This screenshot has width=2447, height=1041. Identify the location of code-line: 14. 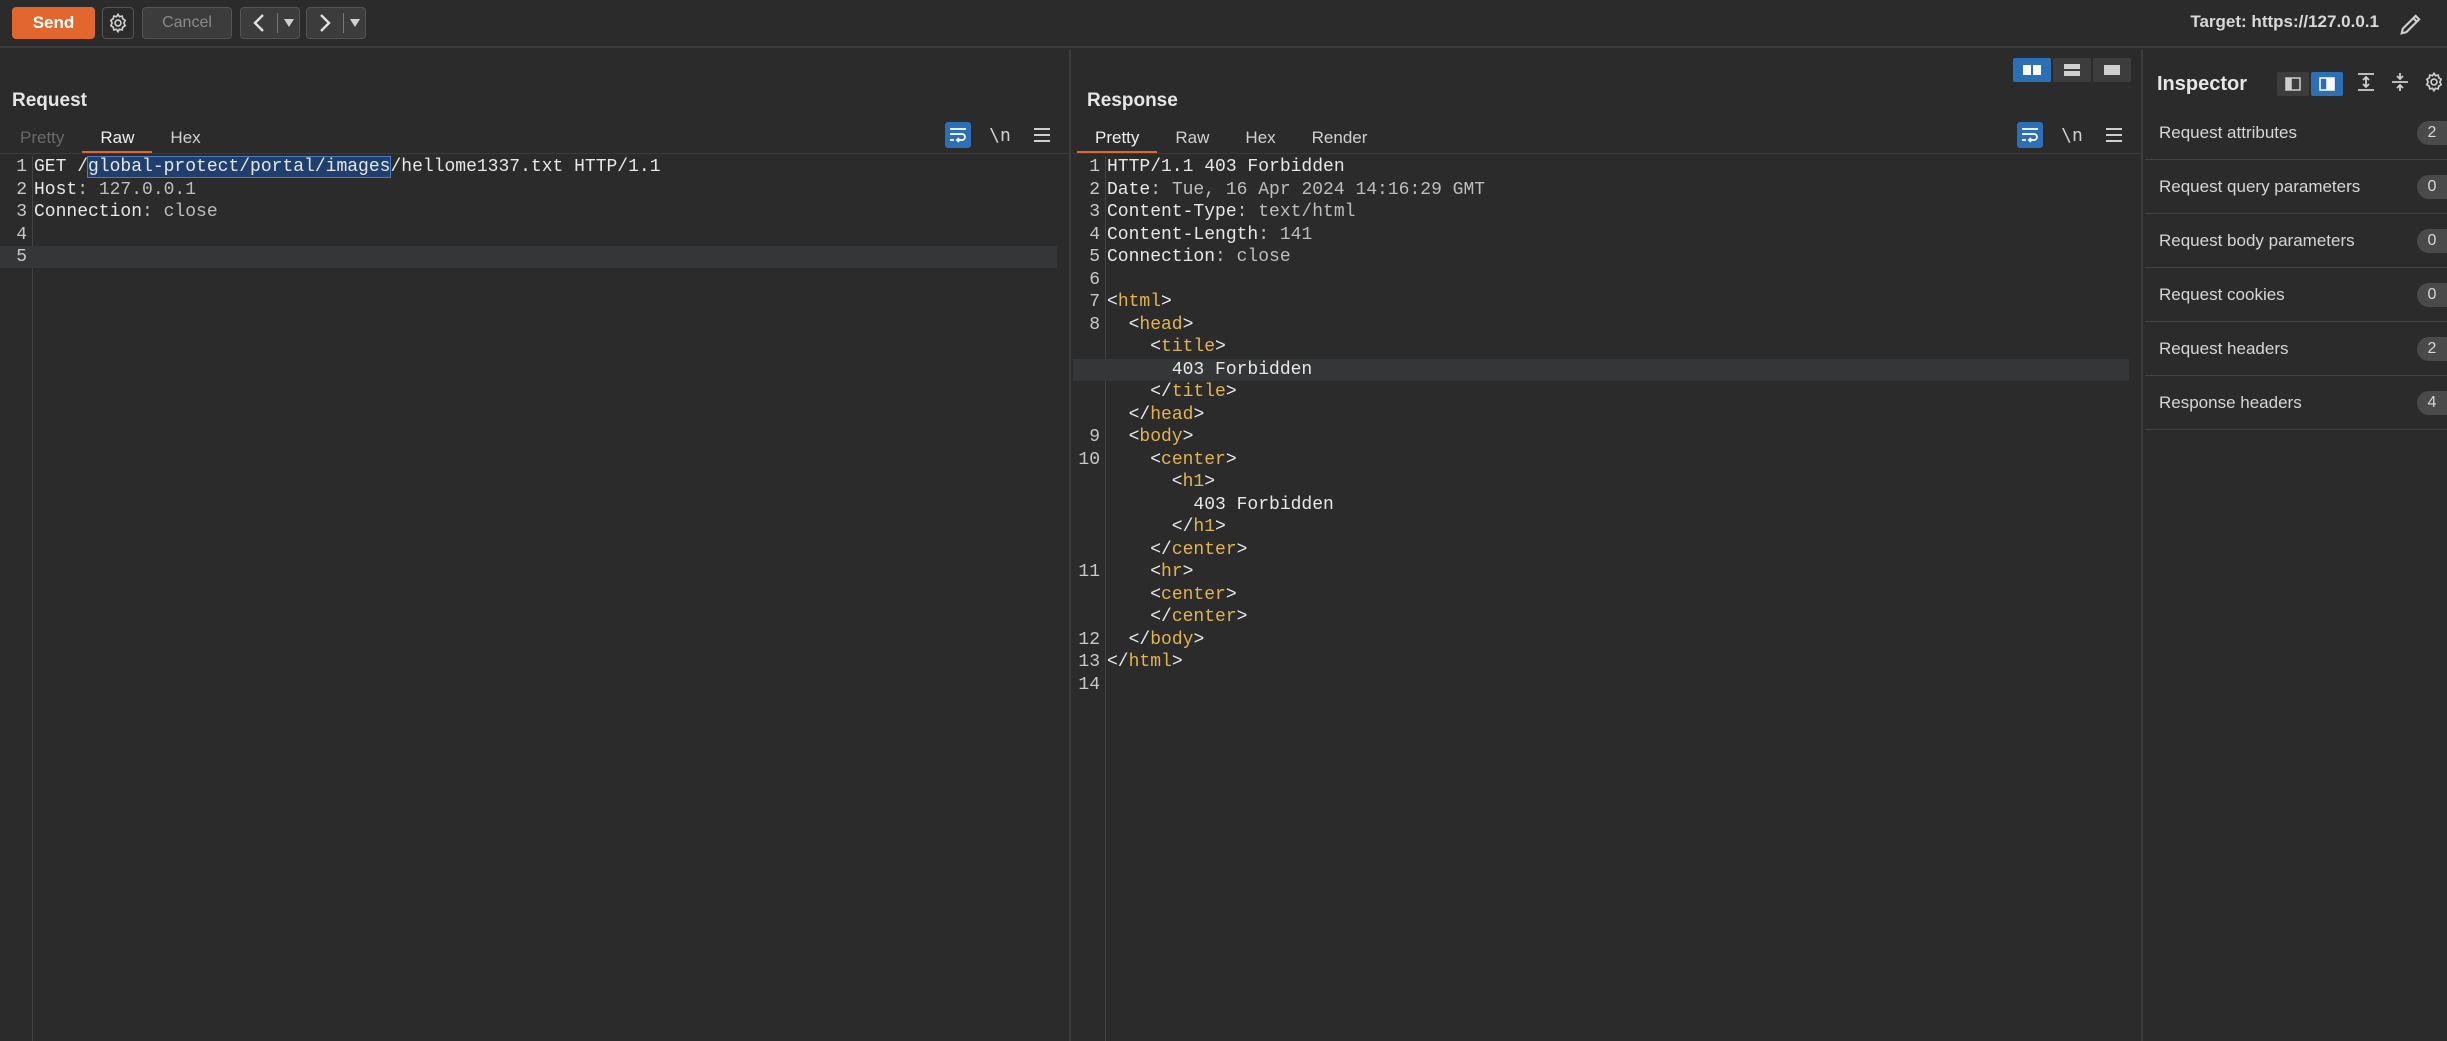
(1601, 685).